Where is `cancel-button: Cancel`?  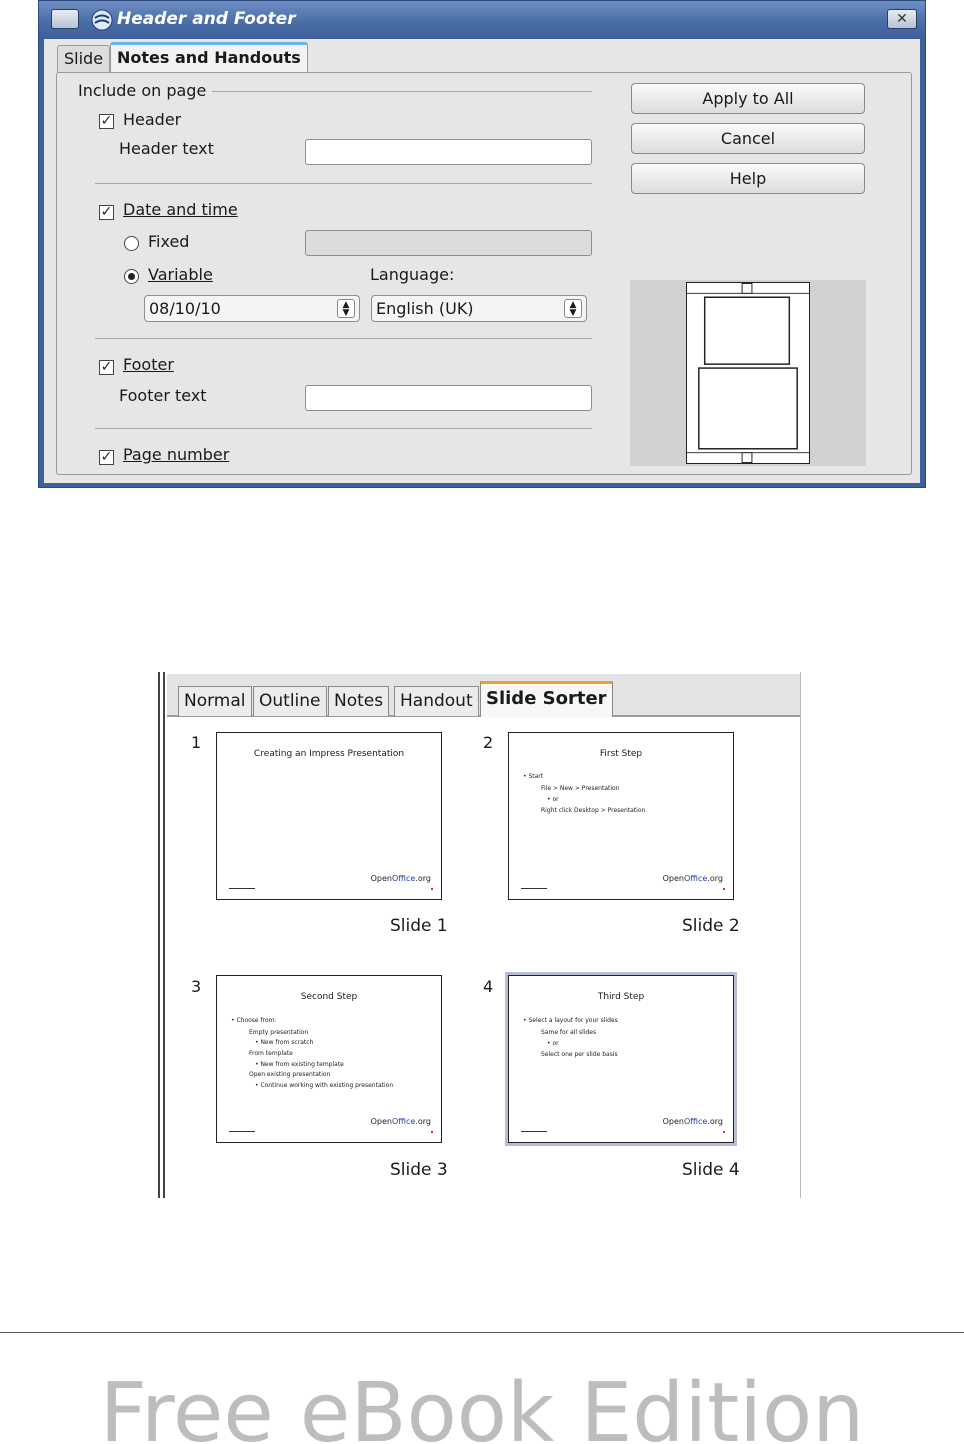 cancel-button: Cancel is located at coordinates (748, 138).